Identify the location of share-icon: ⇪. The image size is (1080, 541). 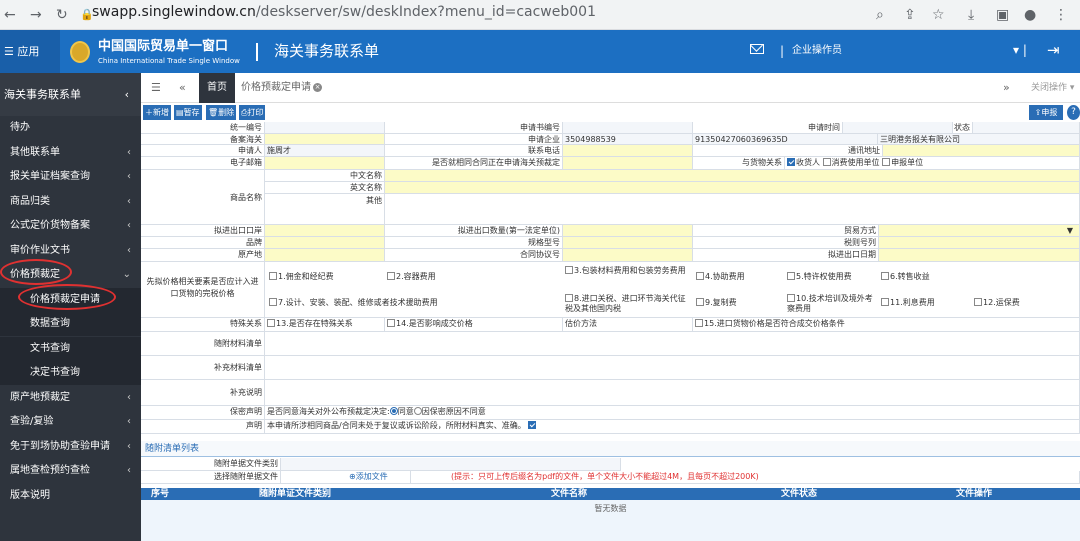
(910, 15).